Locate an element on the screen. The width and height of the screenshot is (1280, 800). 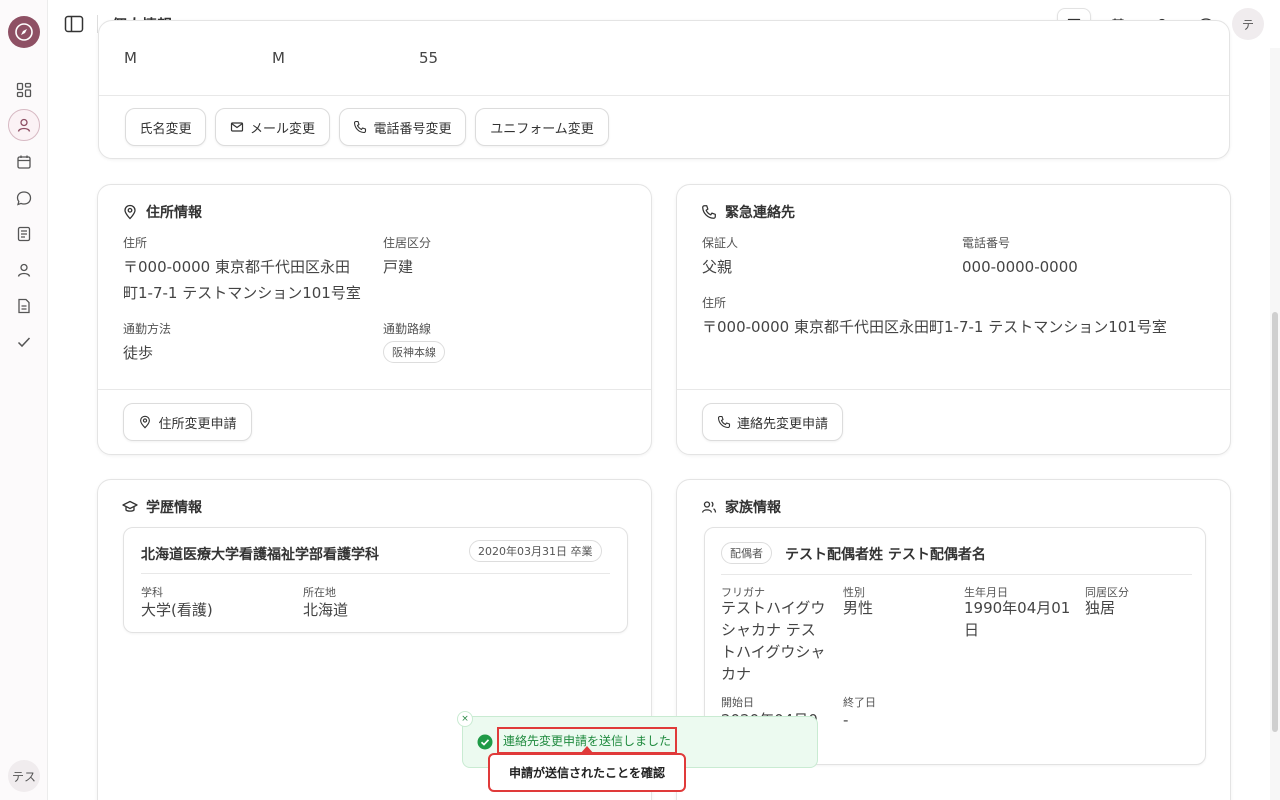
email-change-label: メール変更 is located at coordinates (282, 129).